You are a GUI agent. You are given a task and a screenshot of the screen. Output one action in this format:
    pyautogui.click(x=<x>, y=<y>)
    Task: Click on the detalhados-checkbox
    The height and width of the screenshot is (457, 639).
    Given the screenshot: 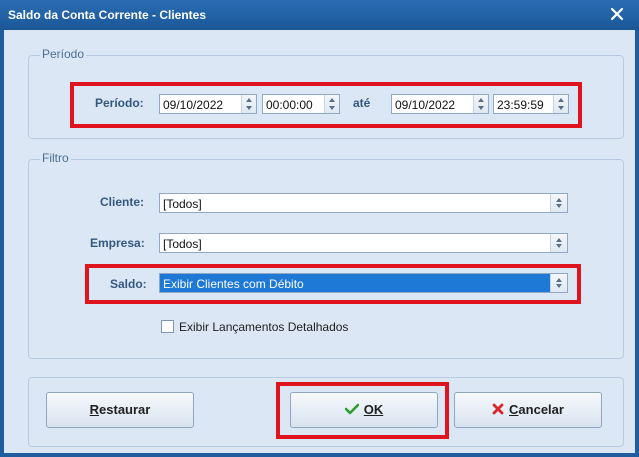 What is the action you would take?
    pyautogui.click(x=167, y=326)
    